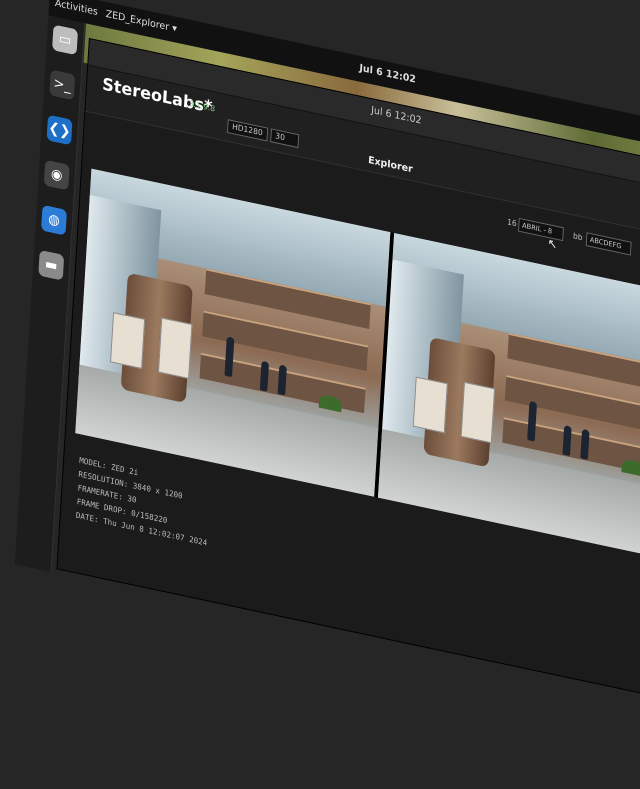  Describe the element at coordinates (59, 130) in the screenshot. I see `vscode-icon: ❮❯` at that location.